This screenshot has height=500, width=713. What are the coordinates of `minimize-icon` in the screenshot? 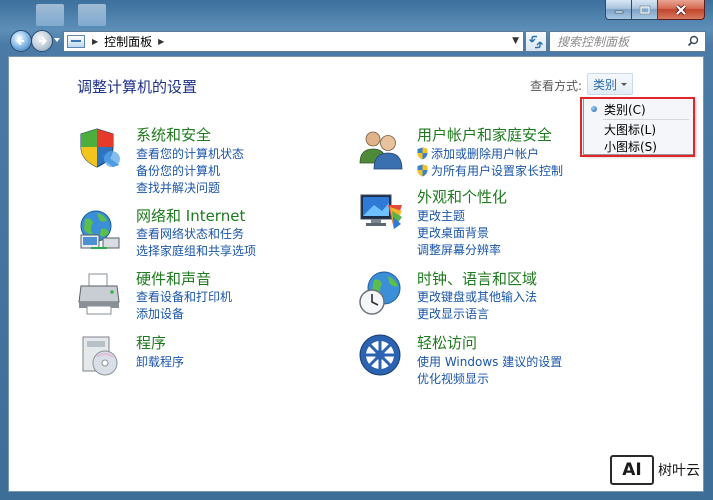 It's located at (618, 11).